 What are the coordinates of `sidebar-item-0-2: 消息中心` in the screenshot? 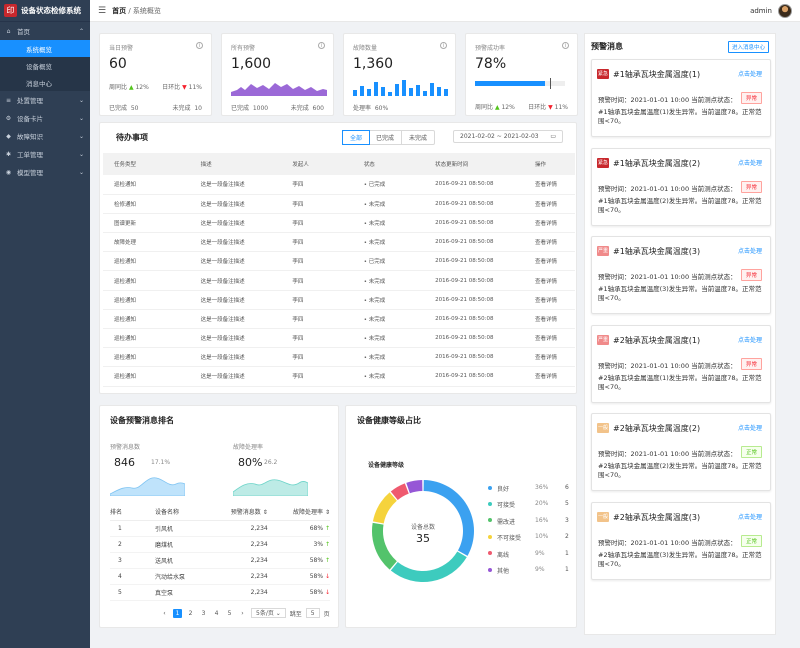 It's located at (45, 82).